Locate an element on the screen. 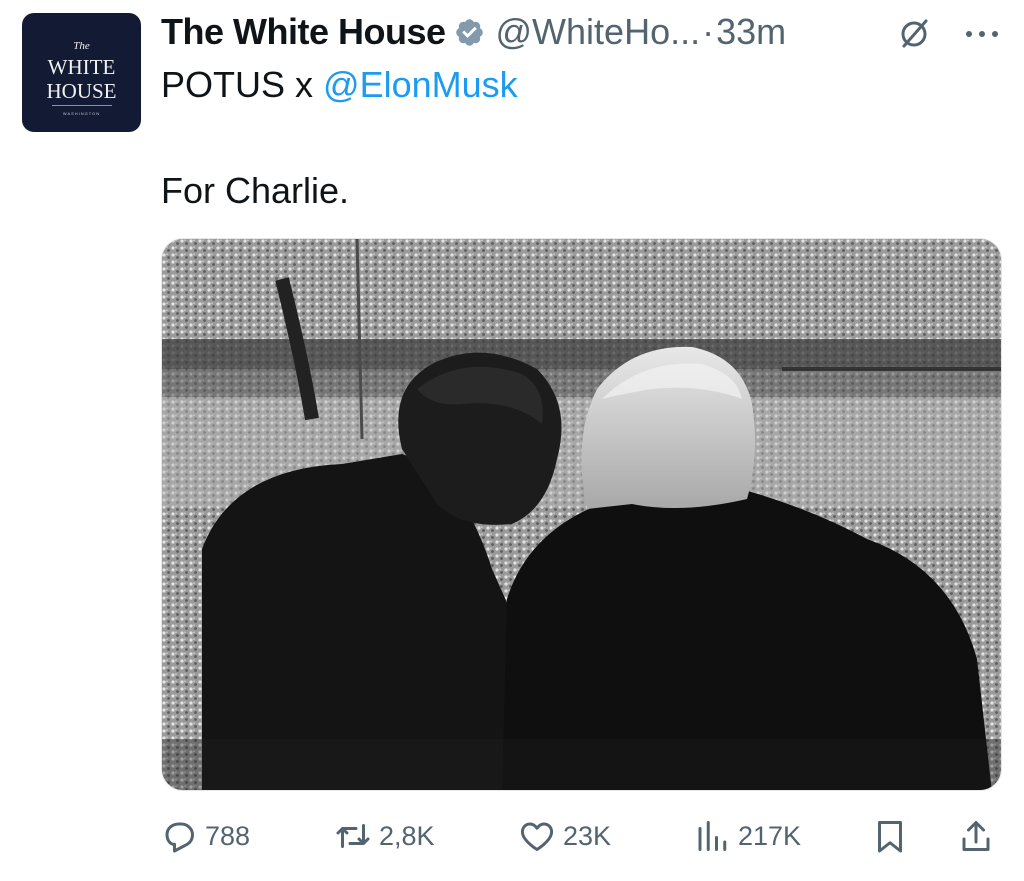 This screenshot has width=1024, height=881. avatar-white: WHITE is located at coordinates (81, 66).